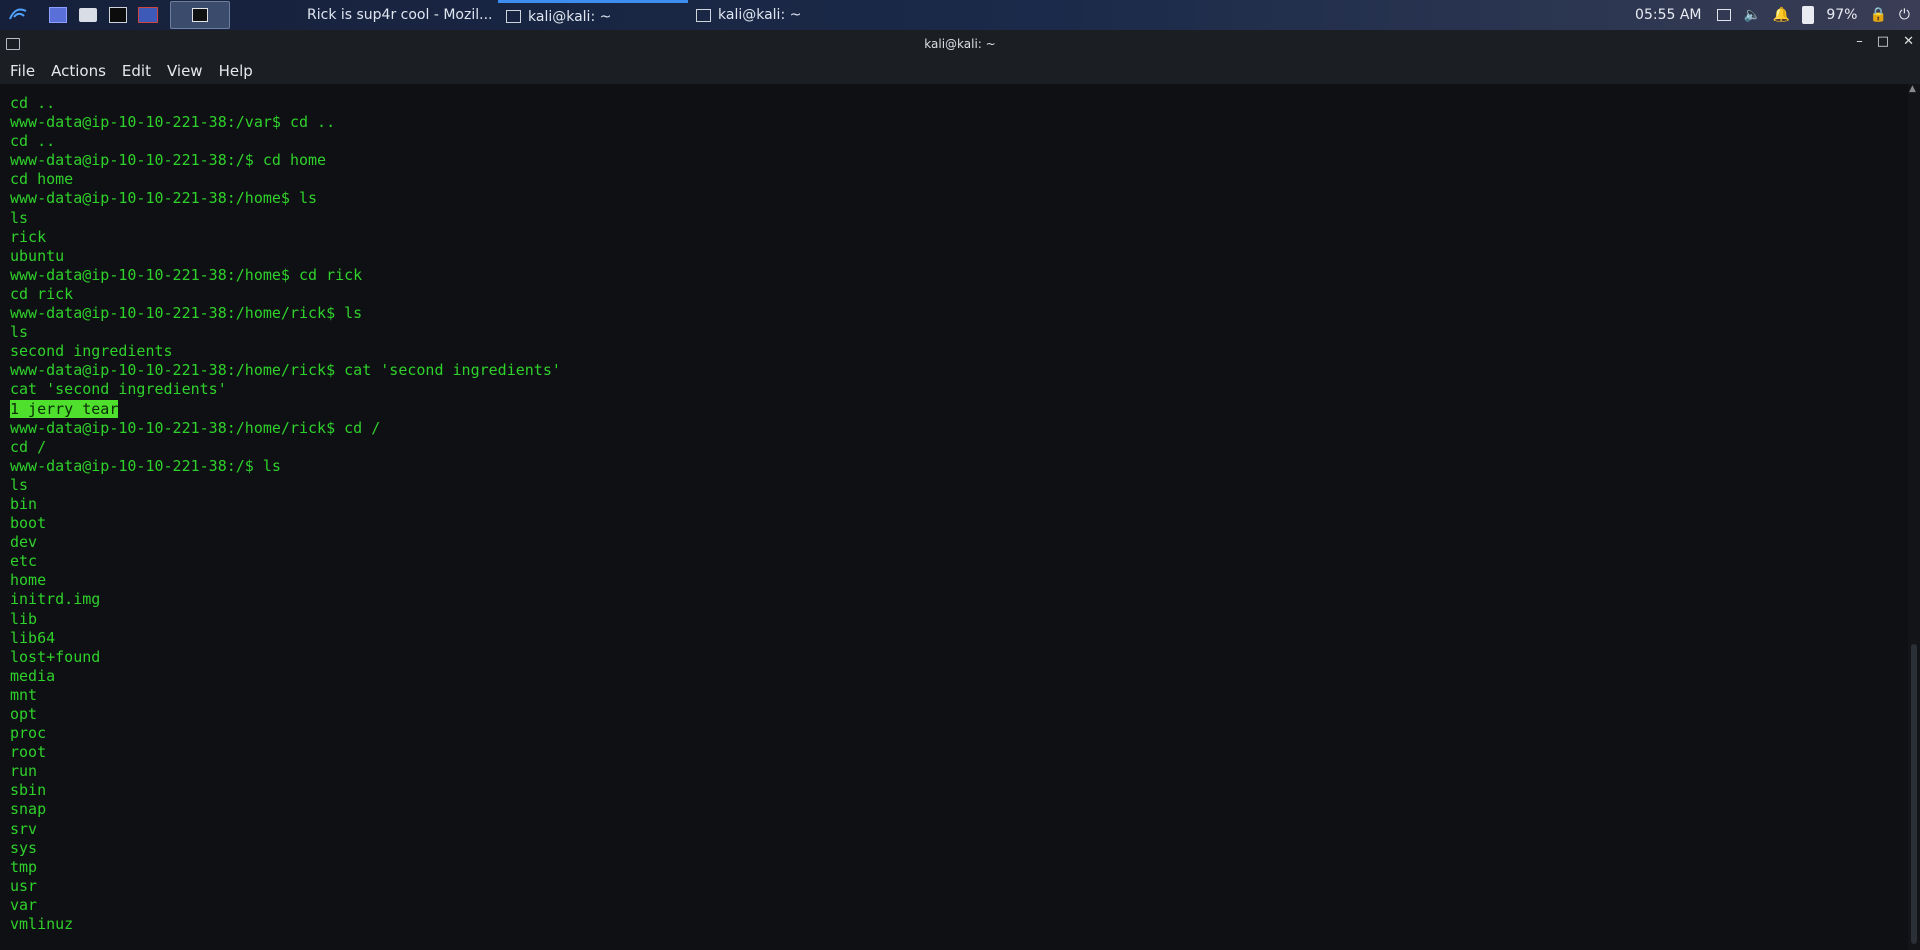 The image size is (1920, 950). I want to click on terminal-line-text: snap, so click(28, 809).